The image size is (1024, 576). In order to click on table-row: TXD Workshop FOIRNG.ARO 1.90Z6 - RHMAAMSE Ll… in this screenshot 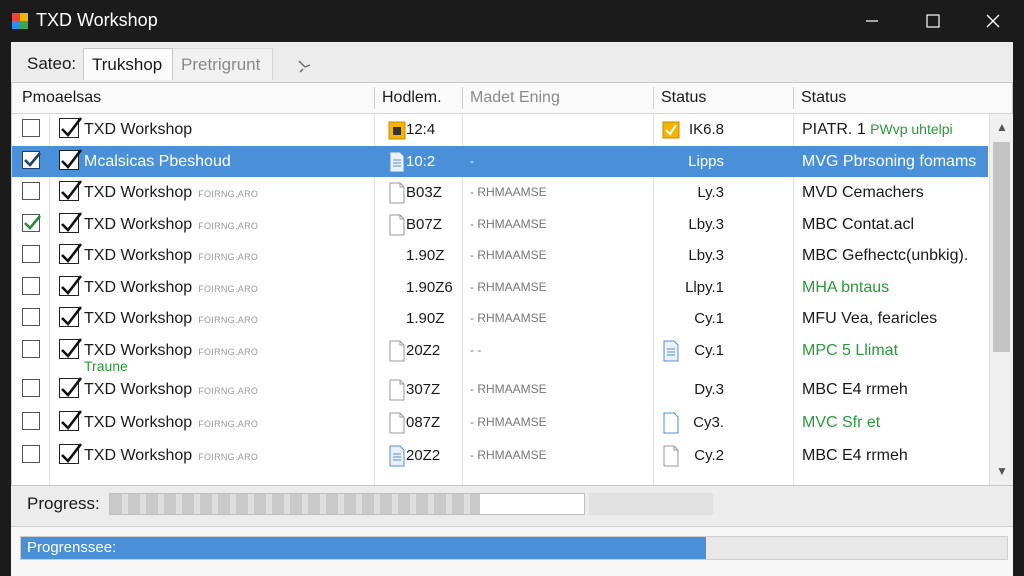, I will do `click(500, 287)`.